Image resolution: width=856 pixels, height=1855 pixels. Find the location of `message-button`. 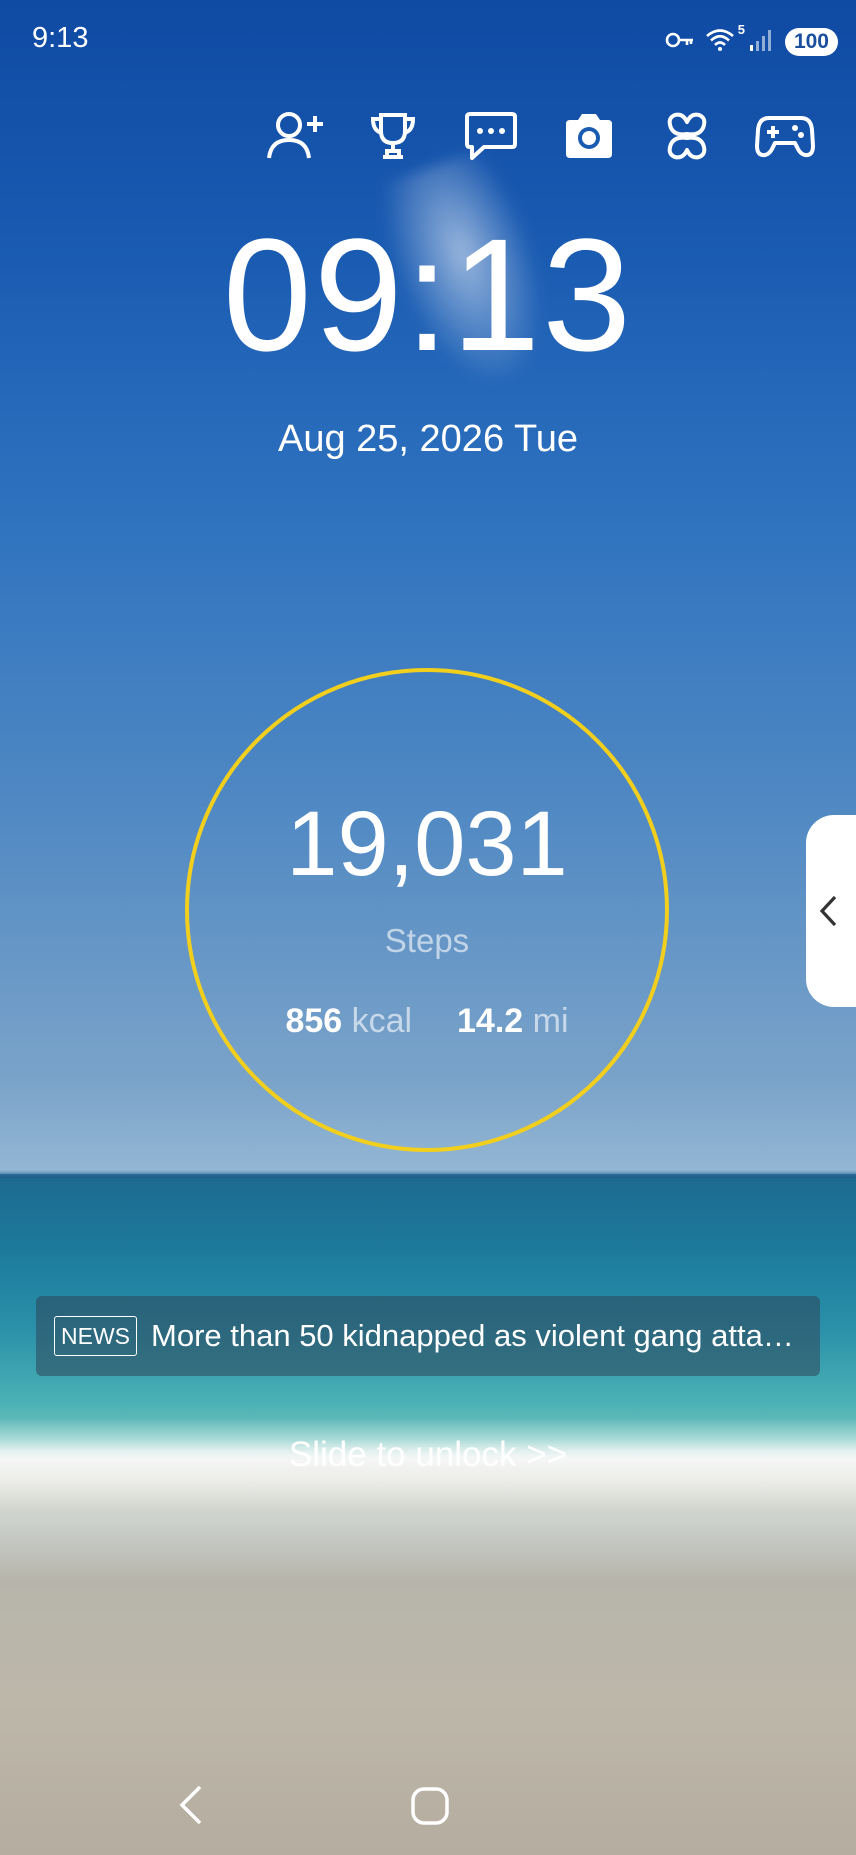

message-button is located at coordinates (491, 136).